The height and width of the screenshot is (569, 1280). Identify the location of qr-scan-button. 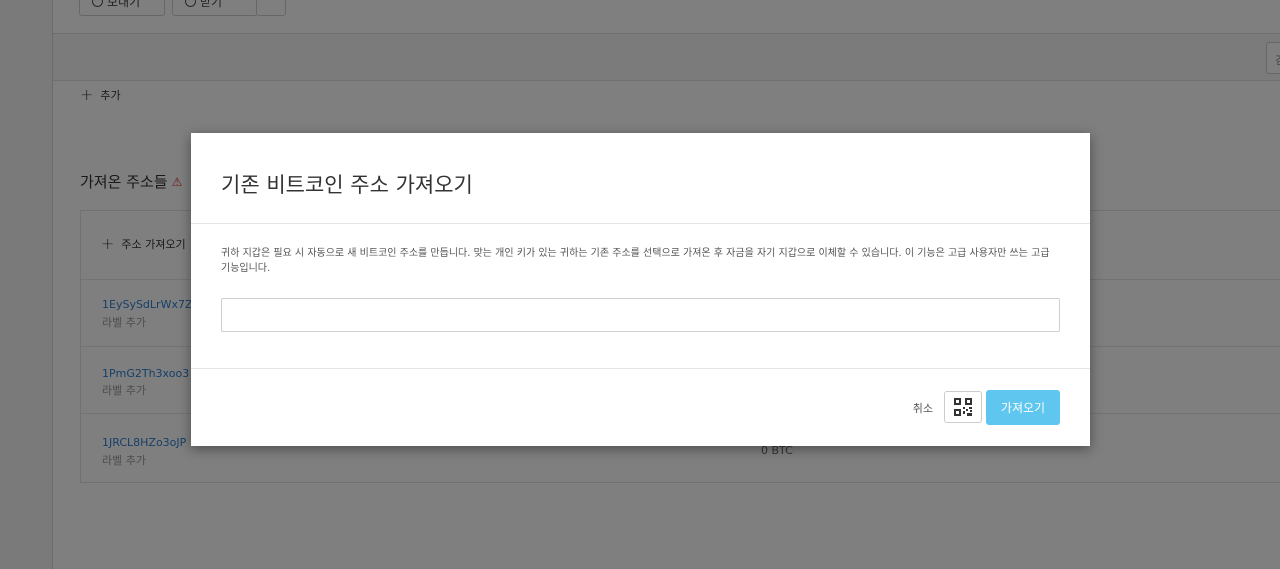
(963, 407).